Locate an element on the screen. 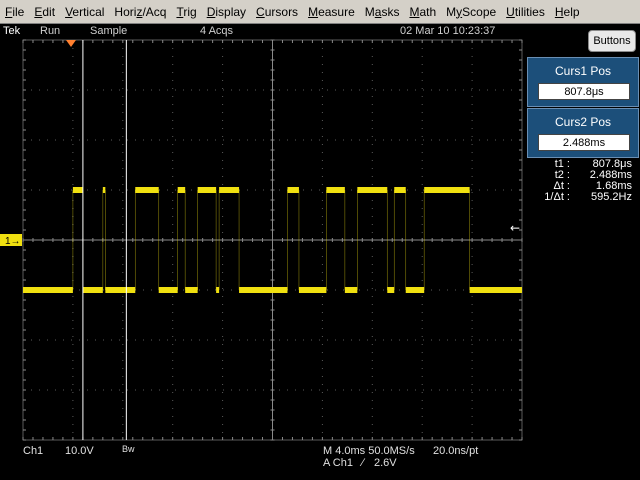 The height and width of the screenshot is (480, 640). trigger-level-icon: ← is located at coordinates (515, 228).